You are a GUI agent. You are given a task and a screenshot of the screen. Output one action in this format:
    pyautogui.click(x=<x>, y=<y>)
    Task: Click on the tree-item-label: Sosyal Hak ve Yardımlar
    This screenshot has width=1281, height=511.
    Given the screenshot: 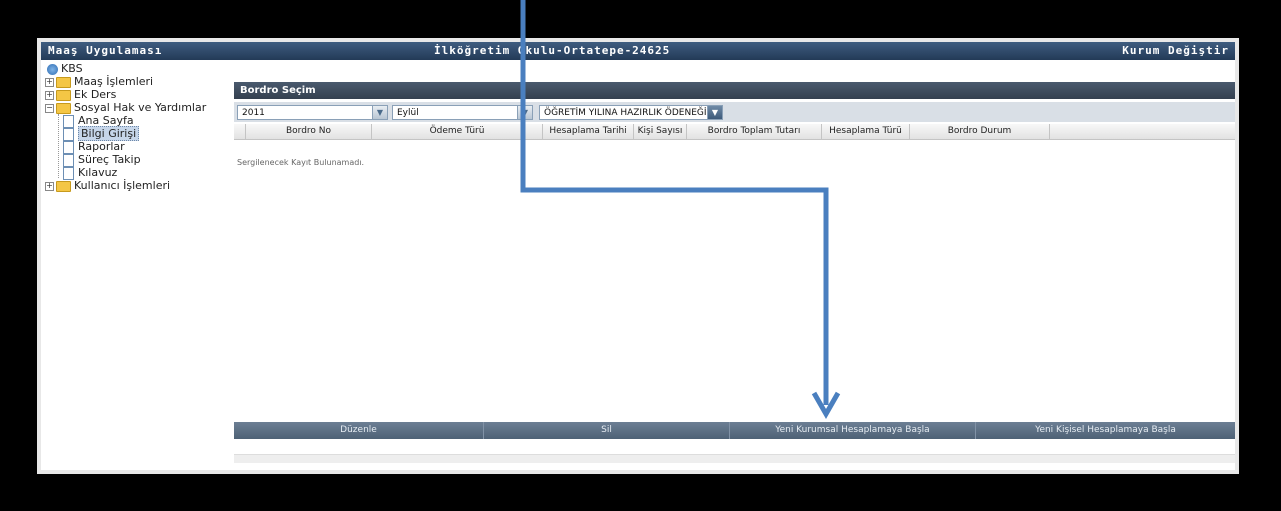 What is the action you would take?
    pyautogui.click(x=140, y=107)
    